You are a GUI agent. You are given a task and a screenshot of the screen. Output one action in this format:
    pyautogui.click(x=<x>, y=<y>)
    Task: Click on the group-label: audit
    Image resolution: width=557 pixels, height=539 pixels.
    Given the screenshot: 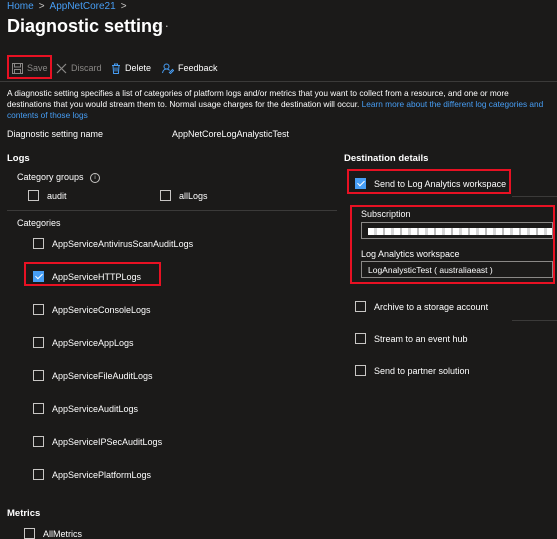 What is the action you would take?
    pyautogui.click(x=57, y=195)
    